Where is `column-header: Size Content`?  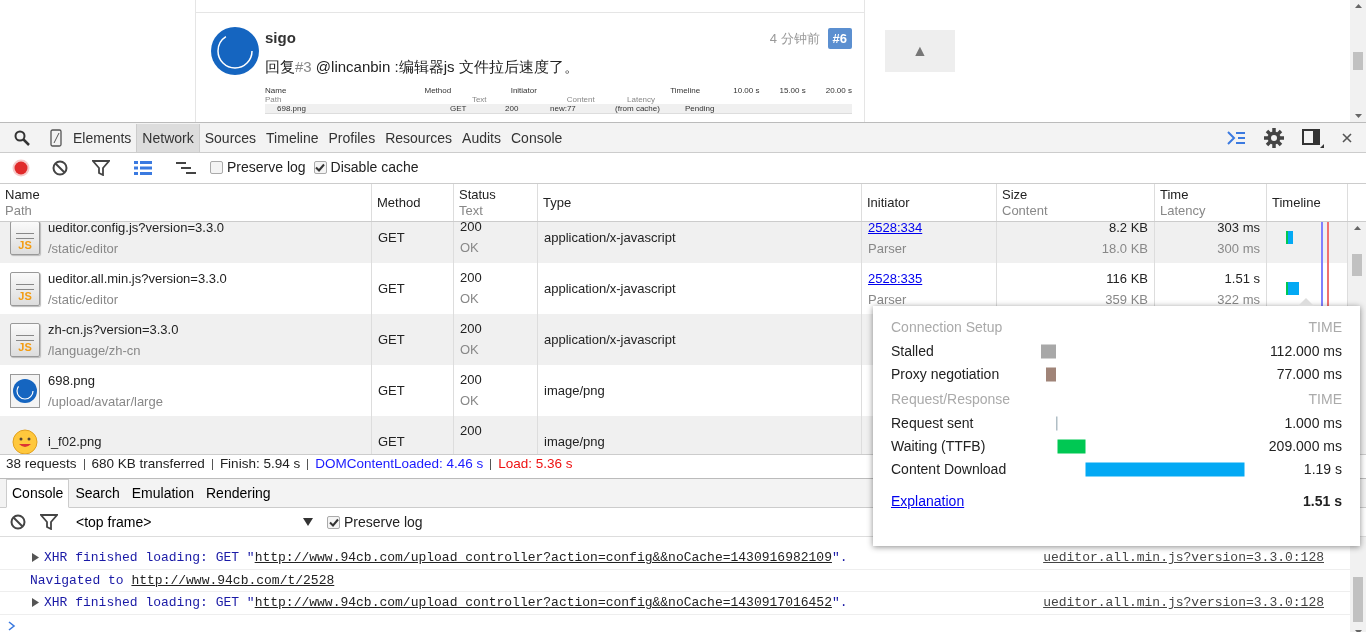
column-header: Size Content is located at coordinates (1076, 202).